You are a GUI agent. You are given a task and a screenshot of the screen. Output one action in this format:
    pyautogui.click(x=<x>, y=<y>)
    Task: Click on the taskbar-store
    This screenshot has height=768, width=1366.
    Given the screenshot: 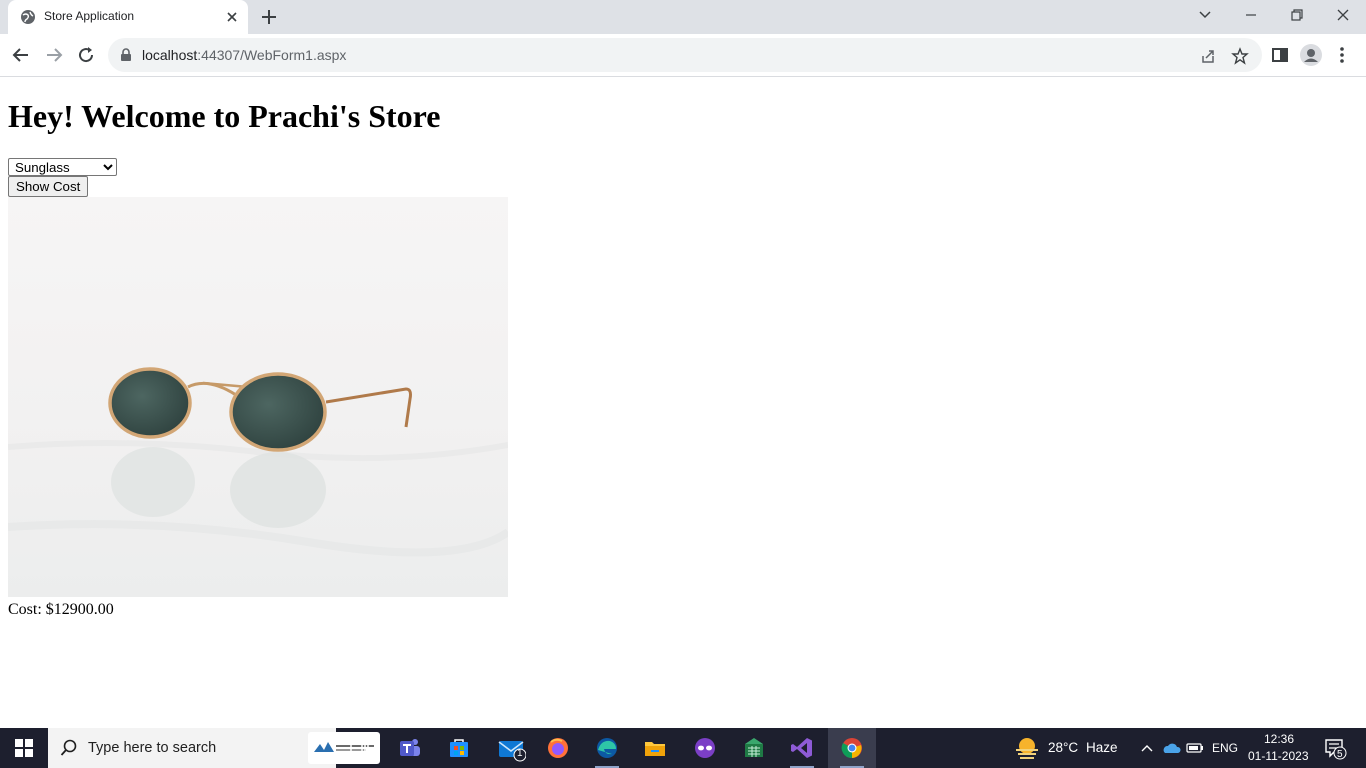 What is the action you would take?
    pyautogui.click(x=459, y=748)
    